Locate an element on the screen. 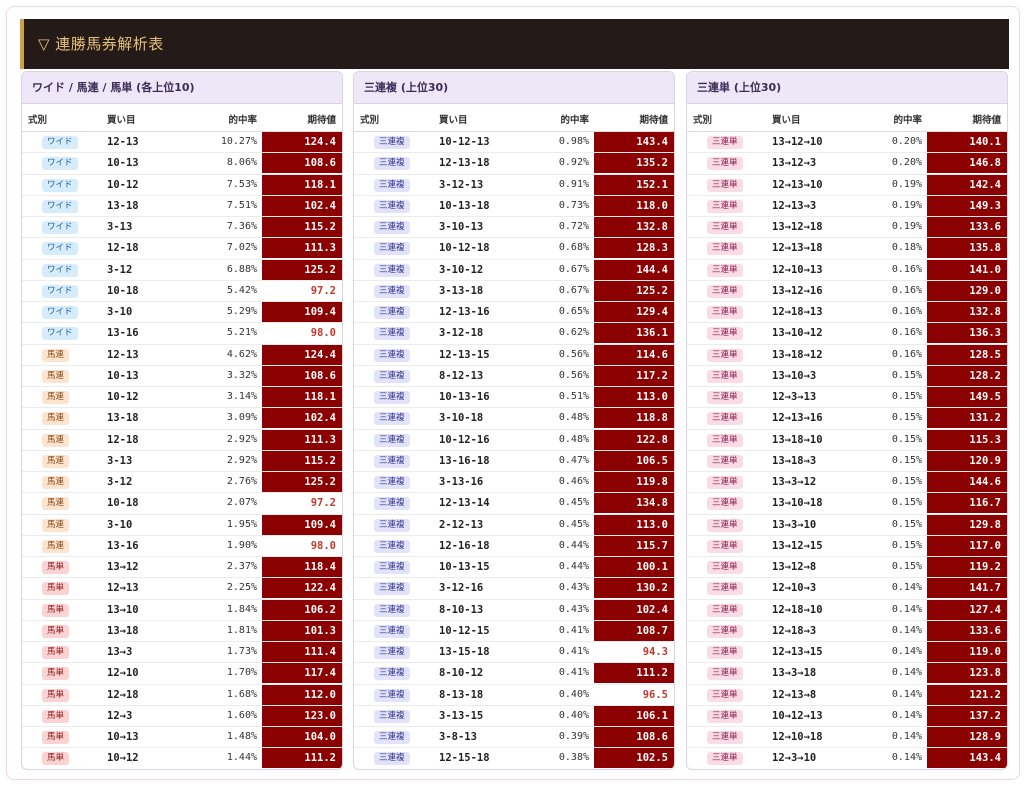  expected-value: 123.0 is located at coordinates (302, 715).